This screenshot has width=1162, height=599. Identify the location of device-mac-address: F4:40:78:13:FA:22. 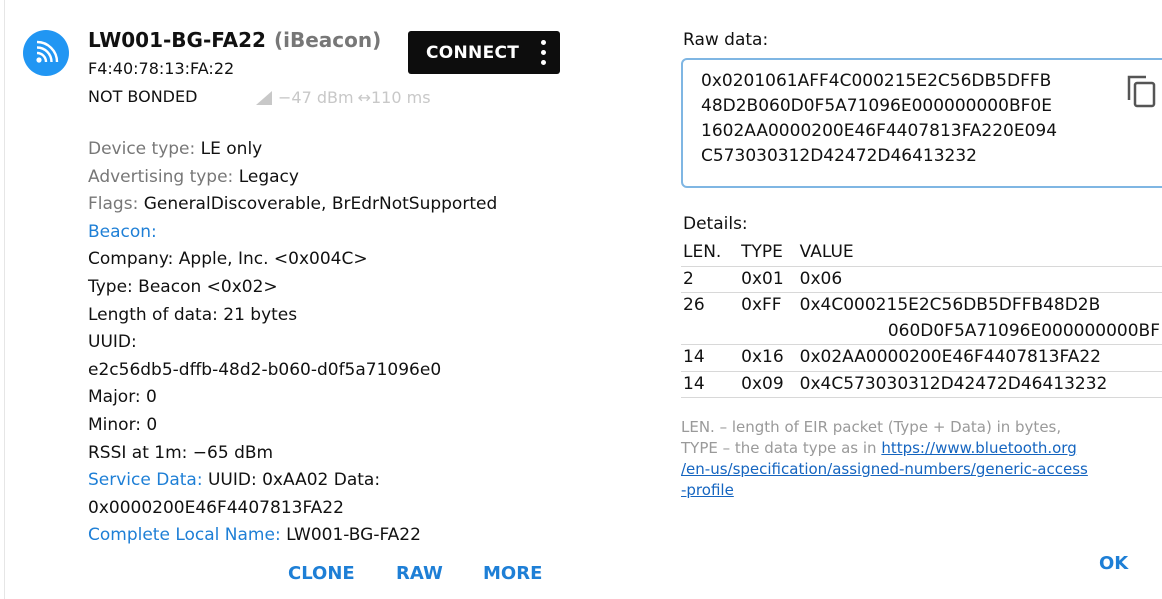
(161, 68).